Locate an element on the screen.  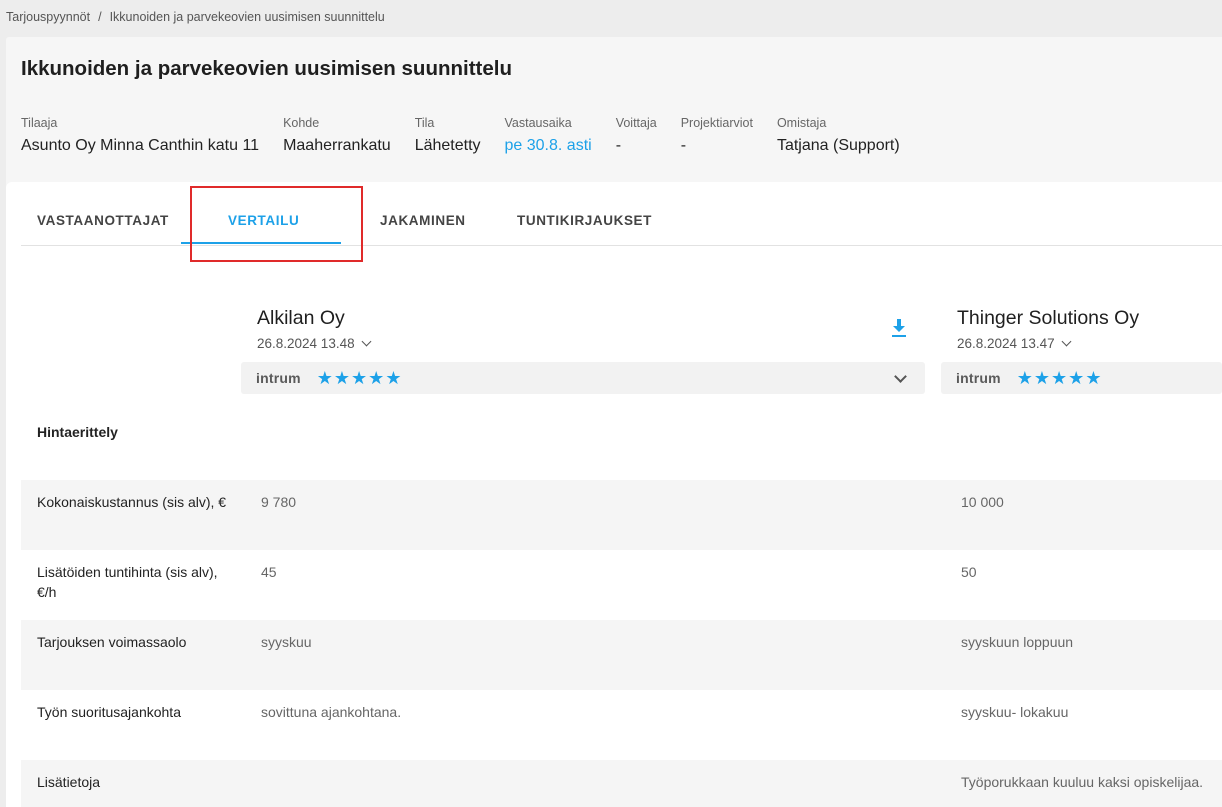
cell-value: 50 is located at coordinates (969, 572).